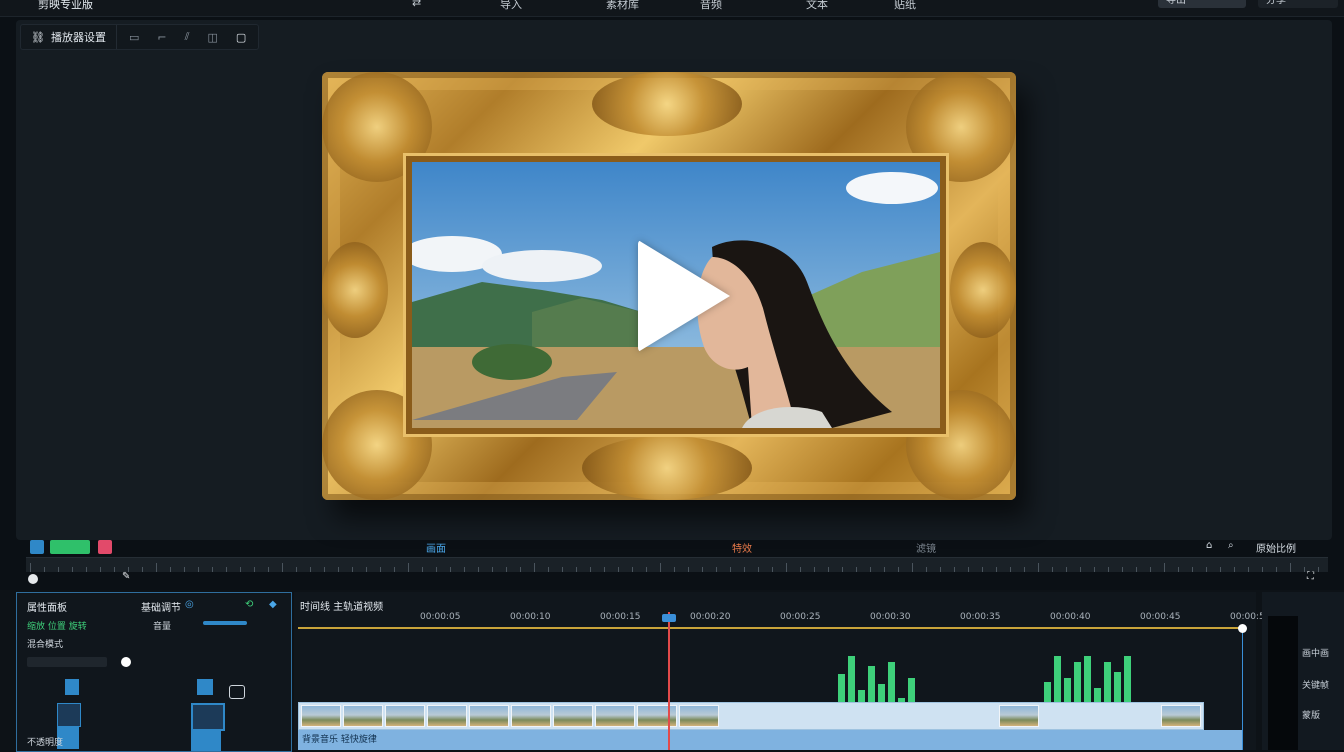 This screenshot has height=752, width=1344. Describe the element at coordinates (1160, 617) in the screenshot. I see `timeline-marker: 00:00:45` at that location.